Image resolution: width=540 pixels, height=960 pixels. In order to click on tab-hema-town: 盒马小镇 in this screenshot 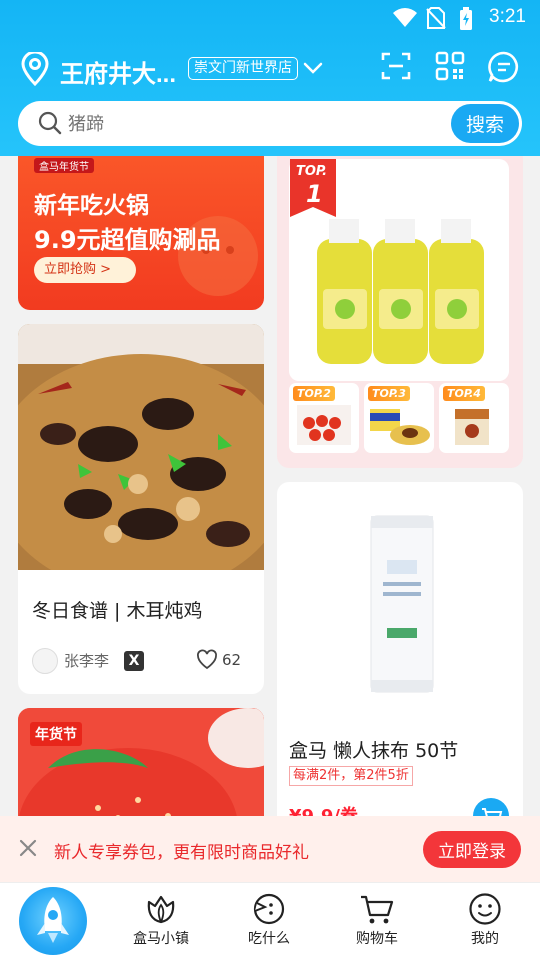, I will do `click(161, 924)`.